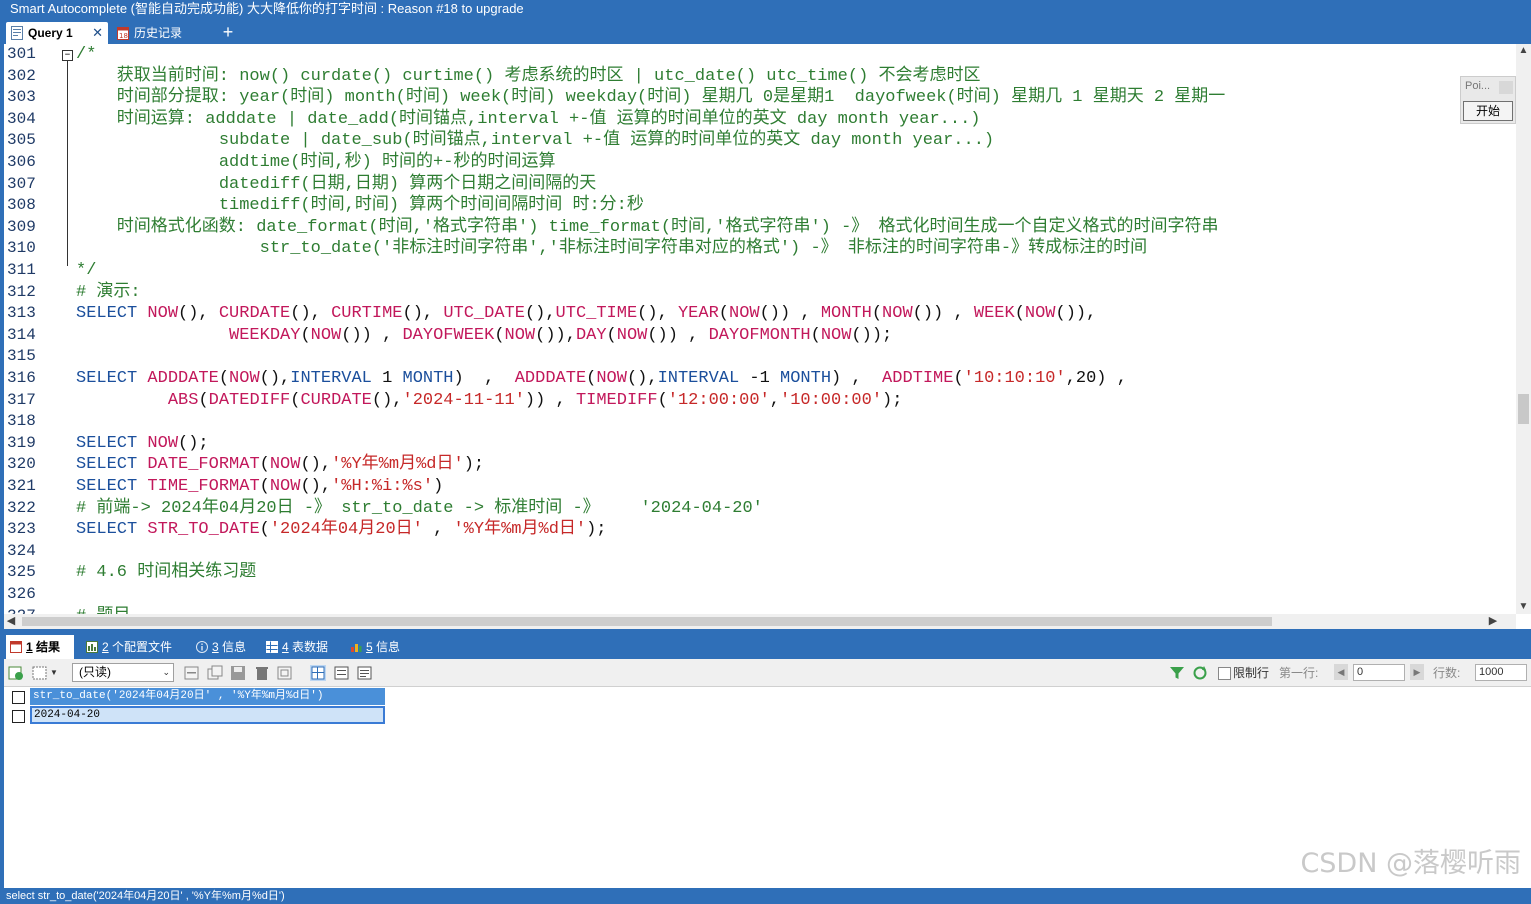 Image resolution: width=1531 pixels, height=904 pixels. Describe the element at coordinates (103, 610) in the screenshot. I see `code-line: # 题目` at that location.